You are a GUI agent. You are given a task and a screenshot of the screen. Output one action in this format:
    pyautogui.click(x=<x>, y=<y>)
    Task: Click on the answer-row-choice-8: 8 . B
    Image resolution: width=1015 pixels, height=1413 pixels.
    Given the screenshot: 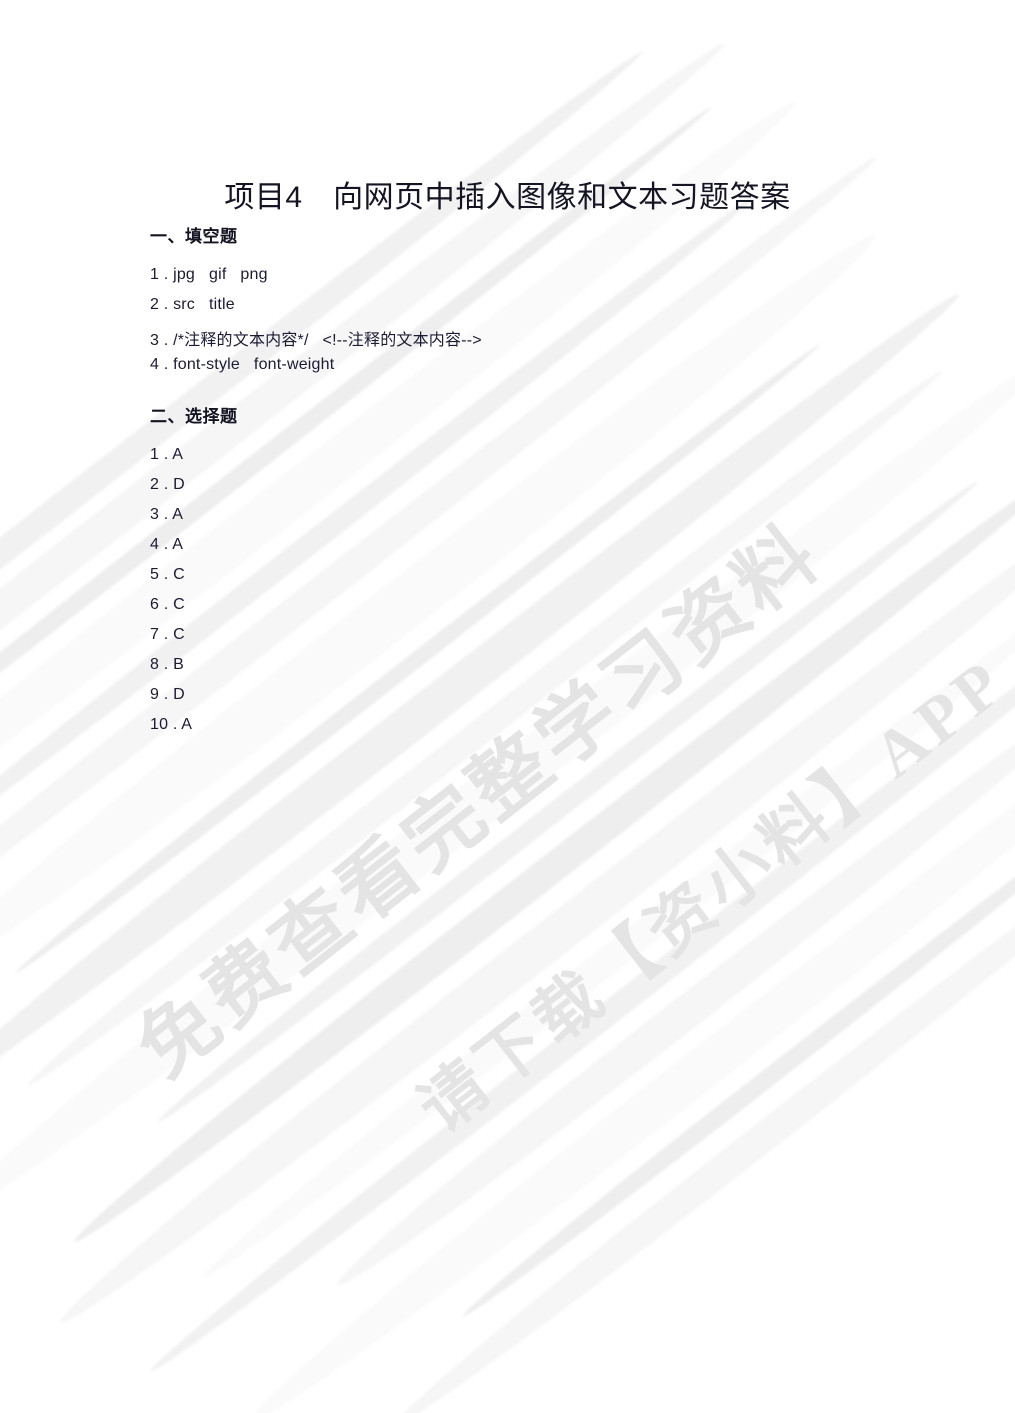 What is the action you would take?
    pyautogui.click(x=167, y=665)
    